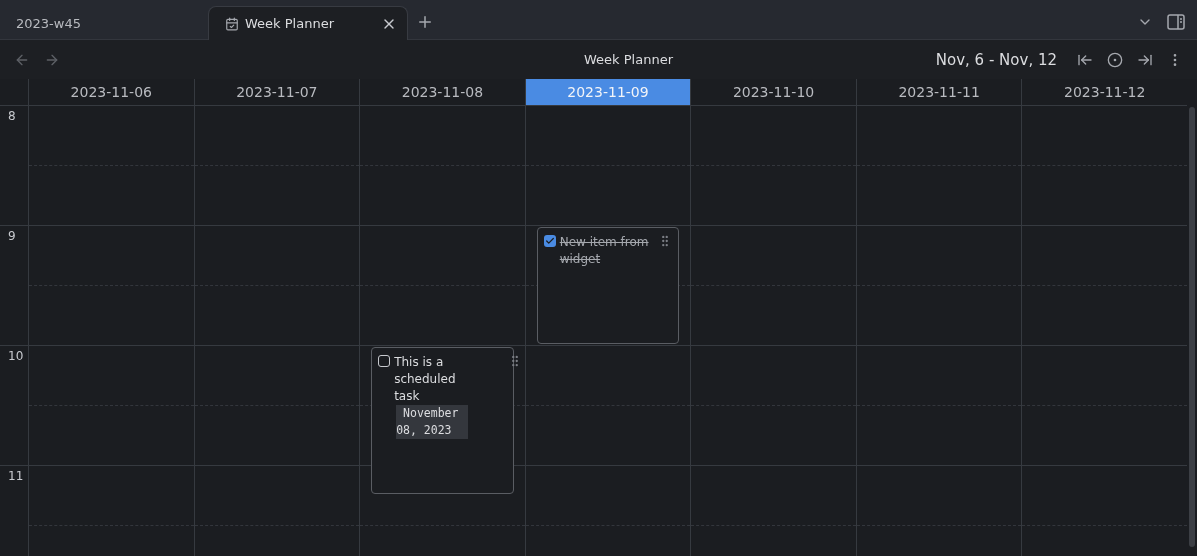 The image size is (1197, 556). I want to click on tab: 2023-w45, so click(100, 23).